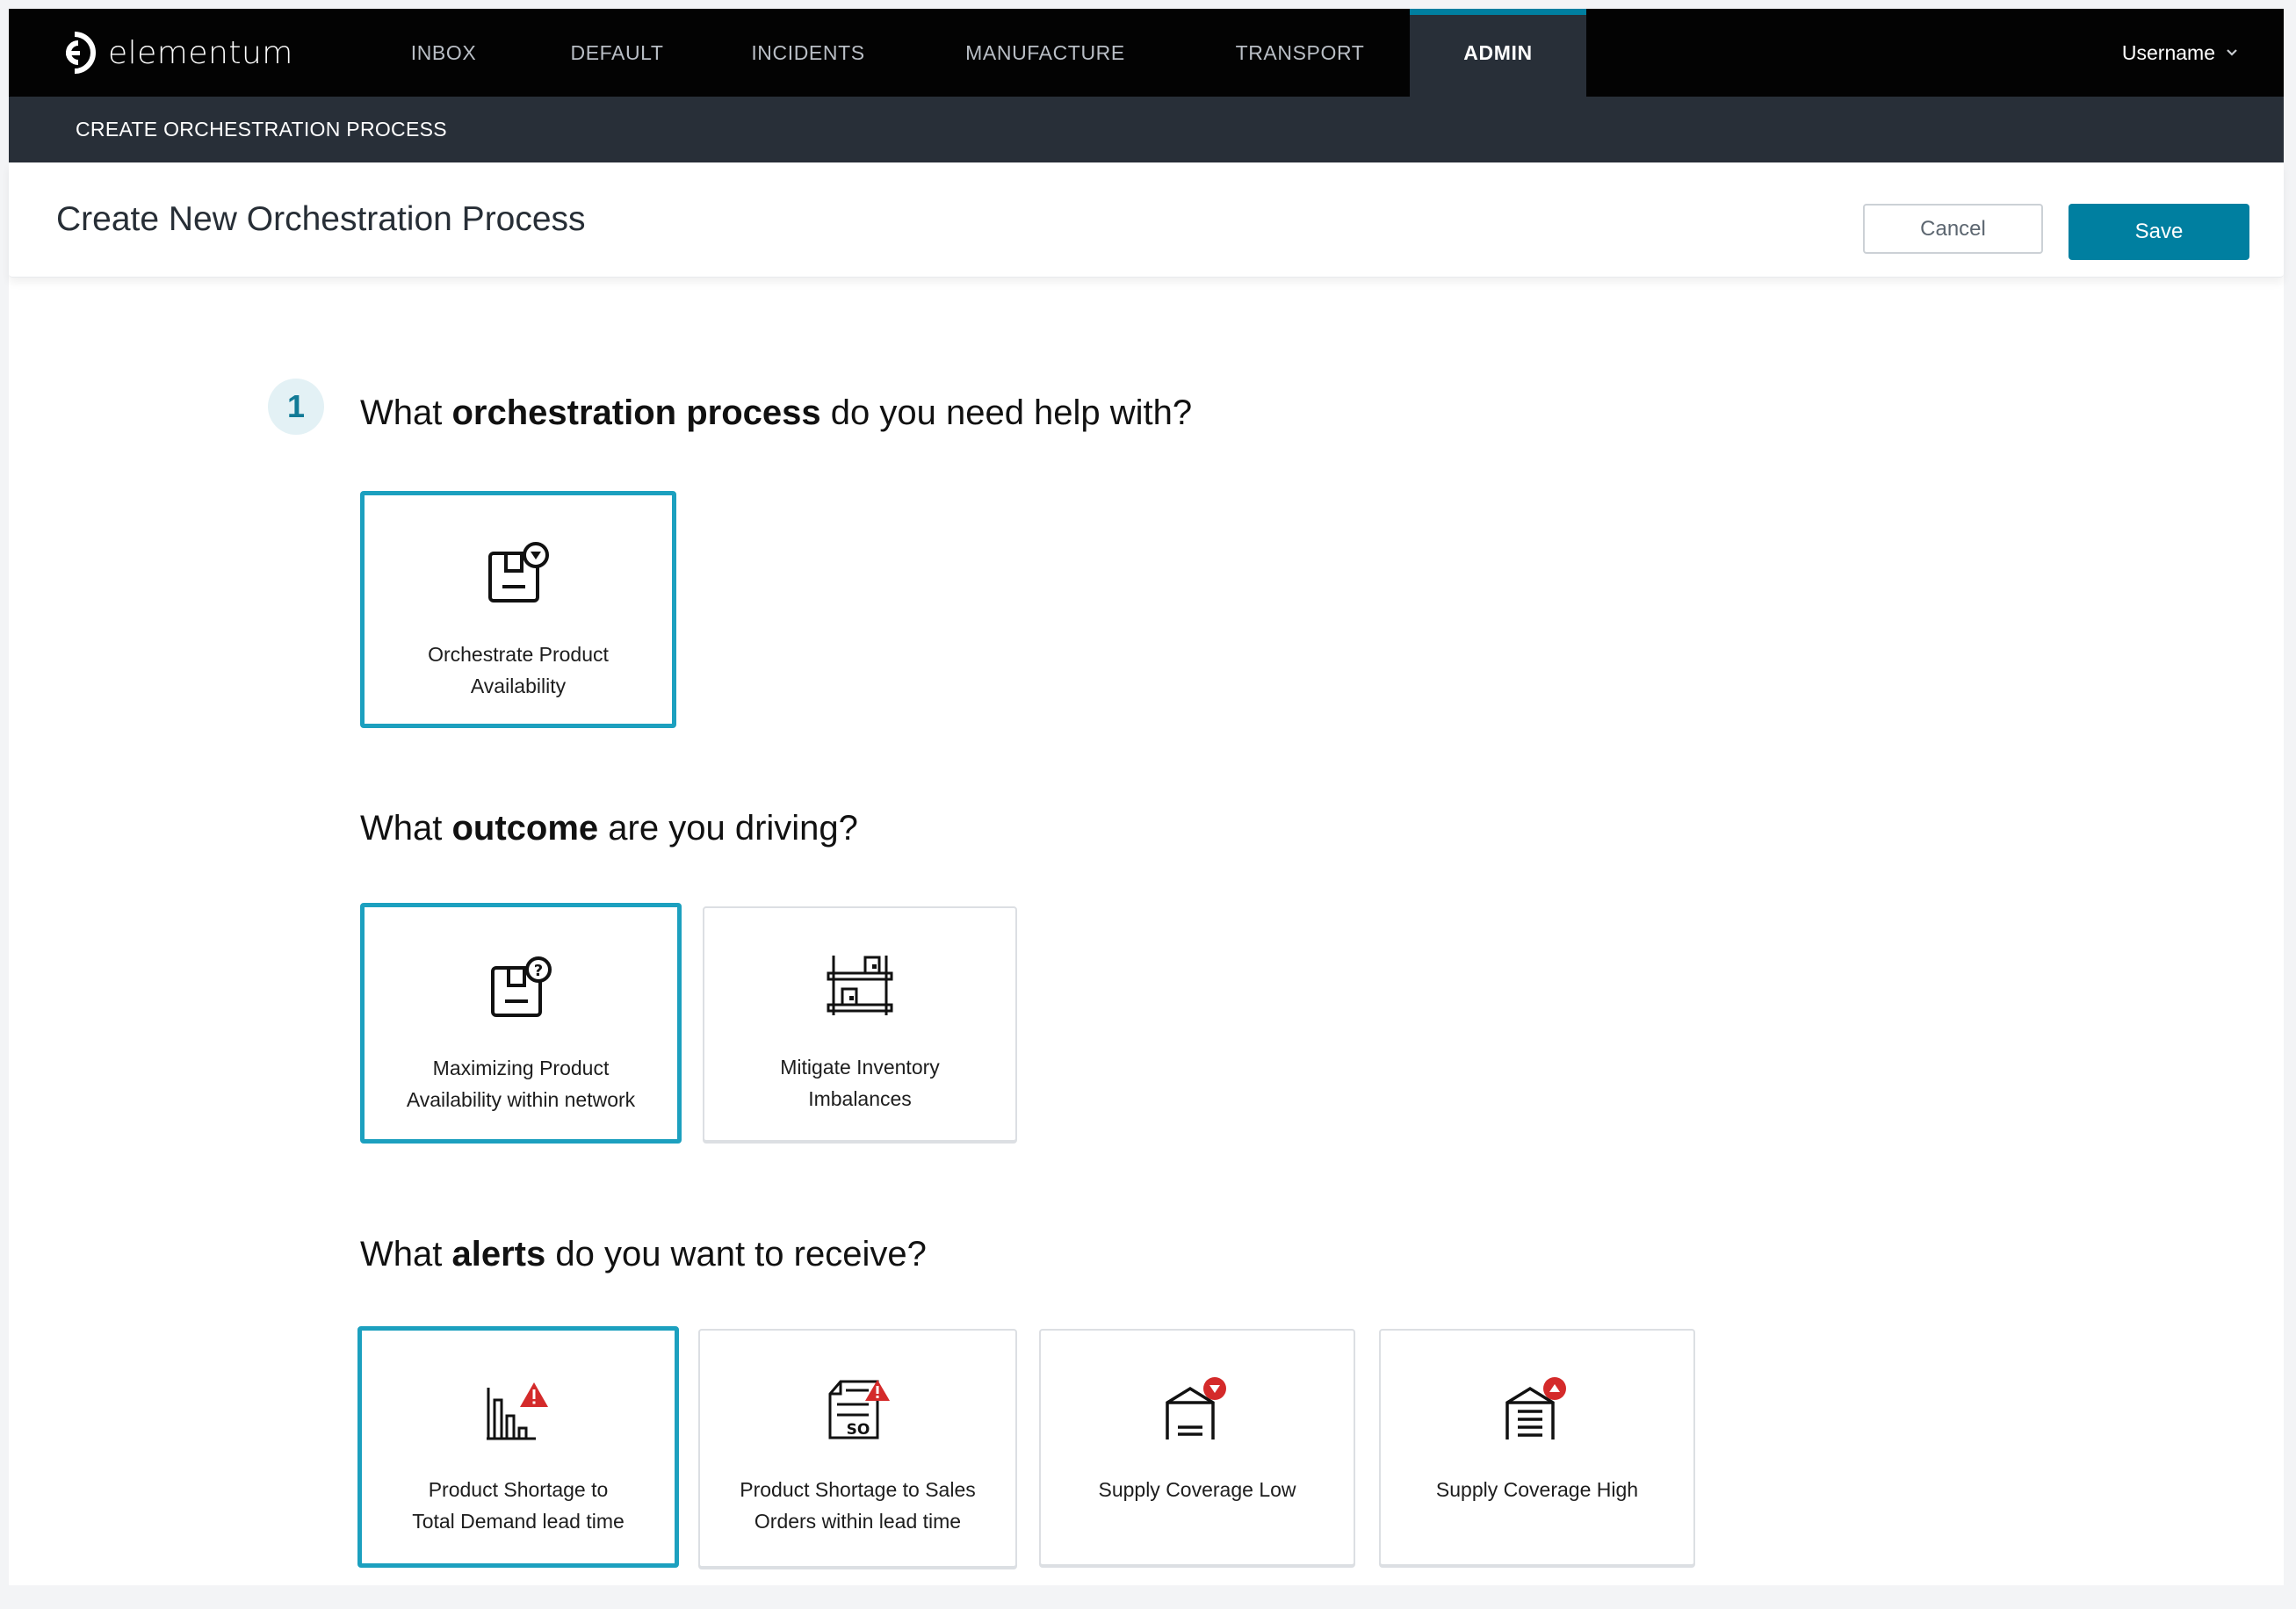 Image resolution: width=2296 pixels, height=1609 pixels. Describe the element at coordinates (858, 1430) in the screenshot. I see `svg-text: SO` at that location.